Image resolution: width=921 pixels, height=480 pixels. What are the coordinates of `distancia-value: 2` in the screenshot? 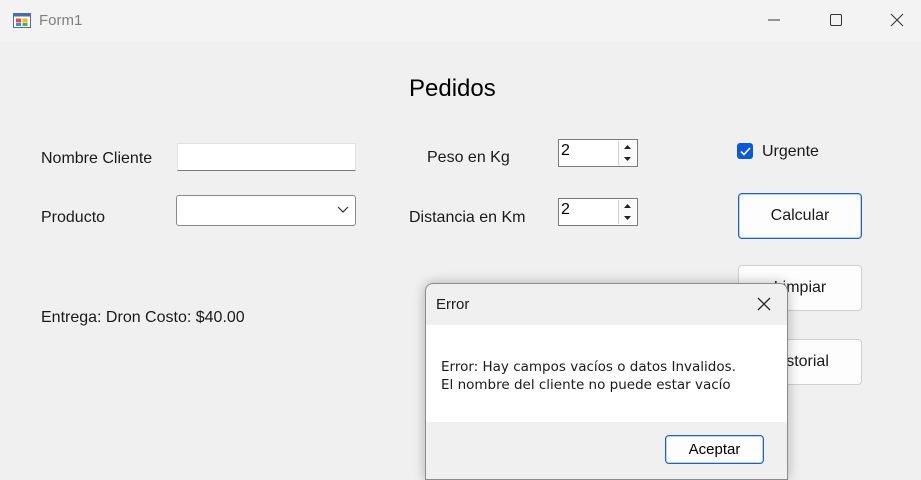 It's located at (565, 209).